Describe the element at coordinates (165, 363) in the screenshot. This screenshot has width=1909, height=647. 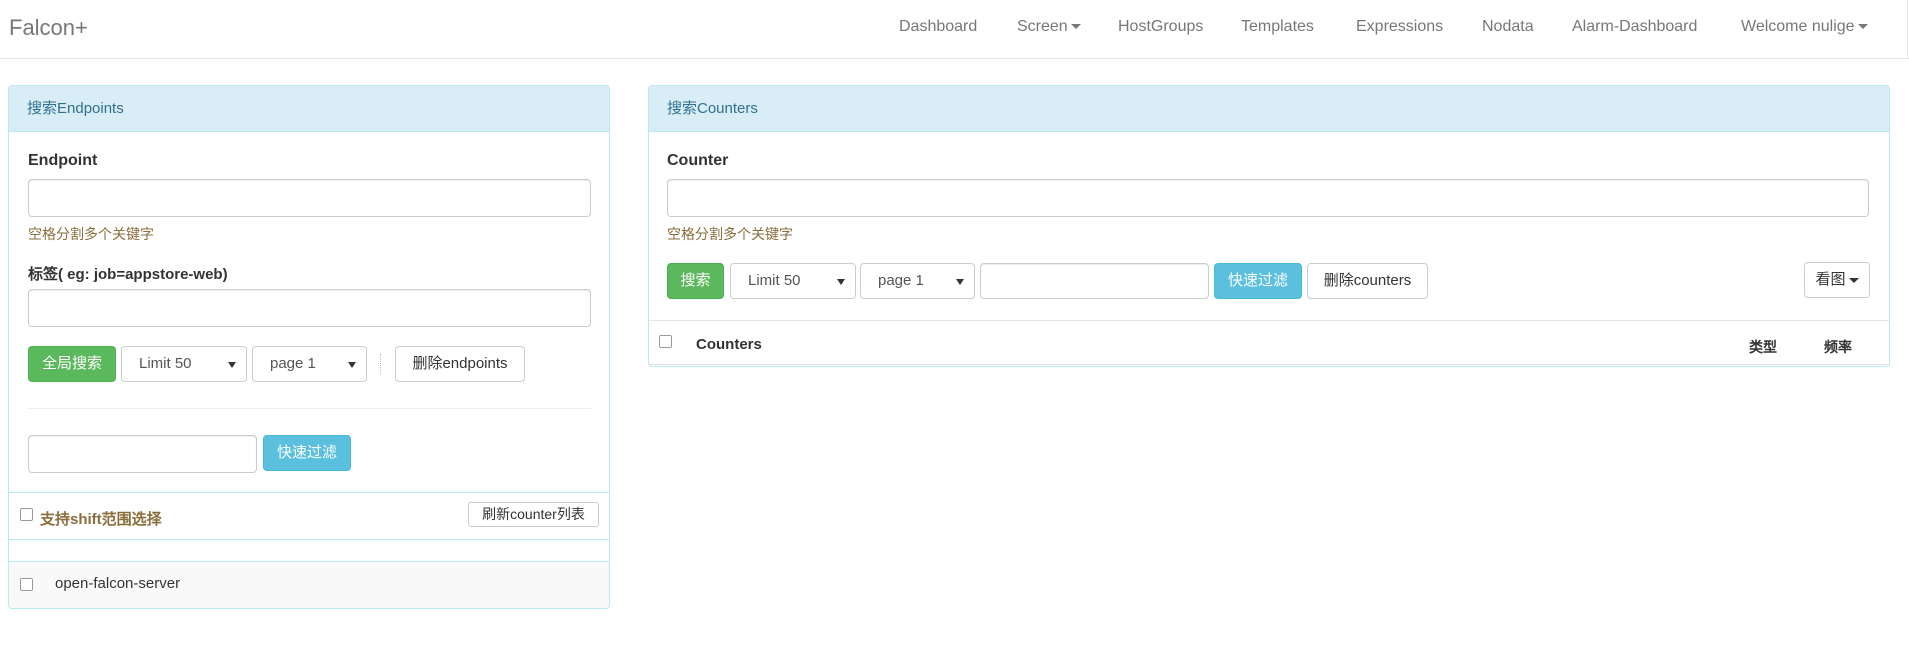
I see `endpoint-limit-value: Limit 50` at that location.